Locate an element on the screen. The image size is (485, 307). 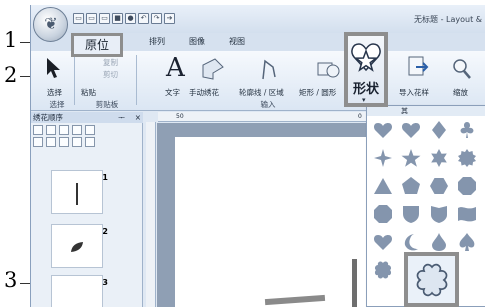
panel-pin-icon: ᅮ is located at coordinates (121, 117).